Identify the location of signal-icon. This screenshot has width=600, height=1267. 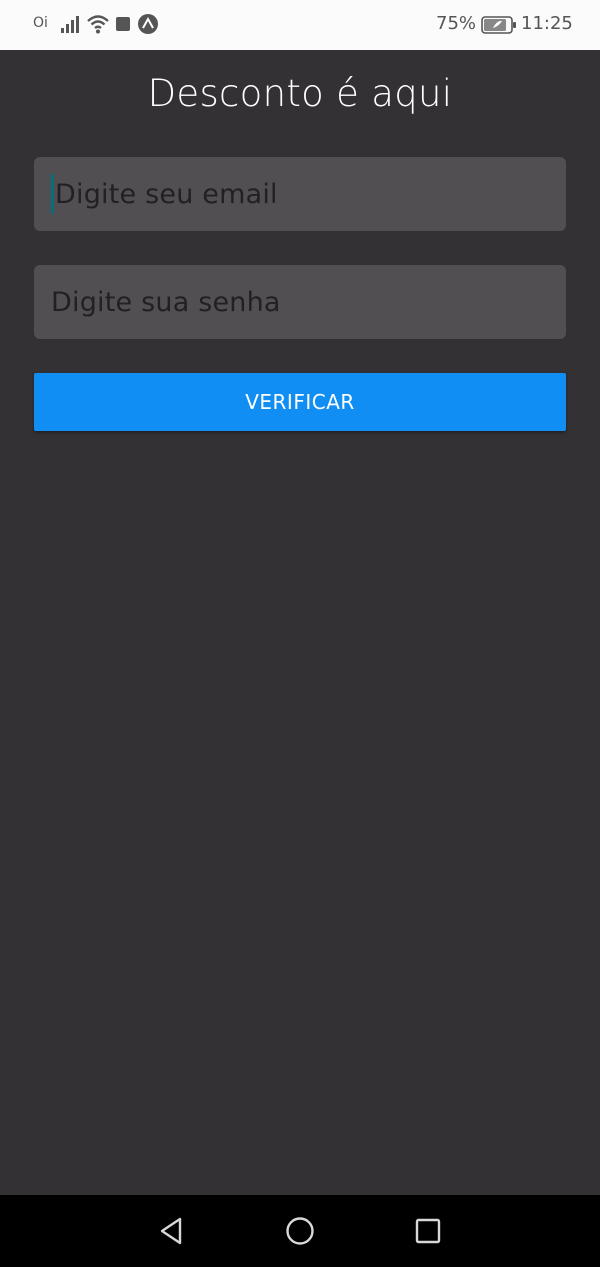
(71, 26).